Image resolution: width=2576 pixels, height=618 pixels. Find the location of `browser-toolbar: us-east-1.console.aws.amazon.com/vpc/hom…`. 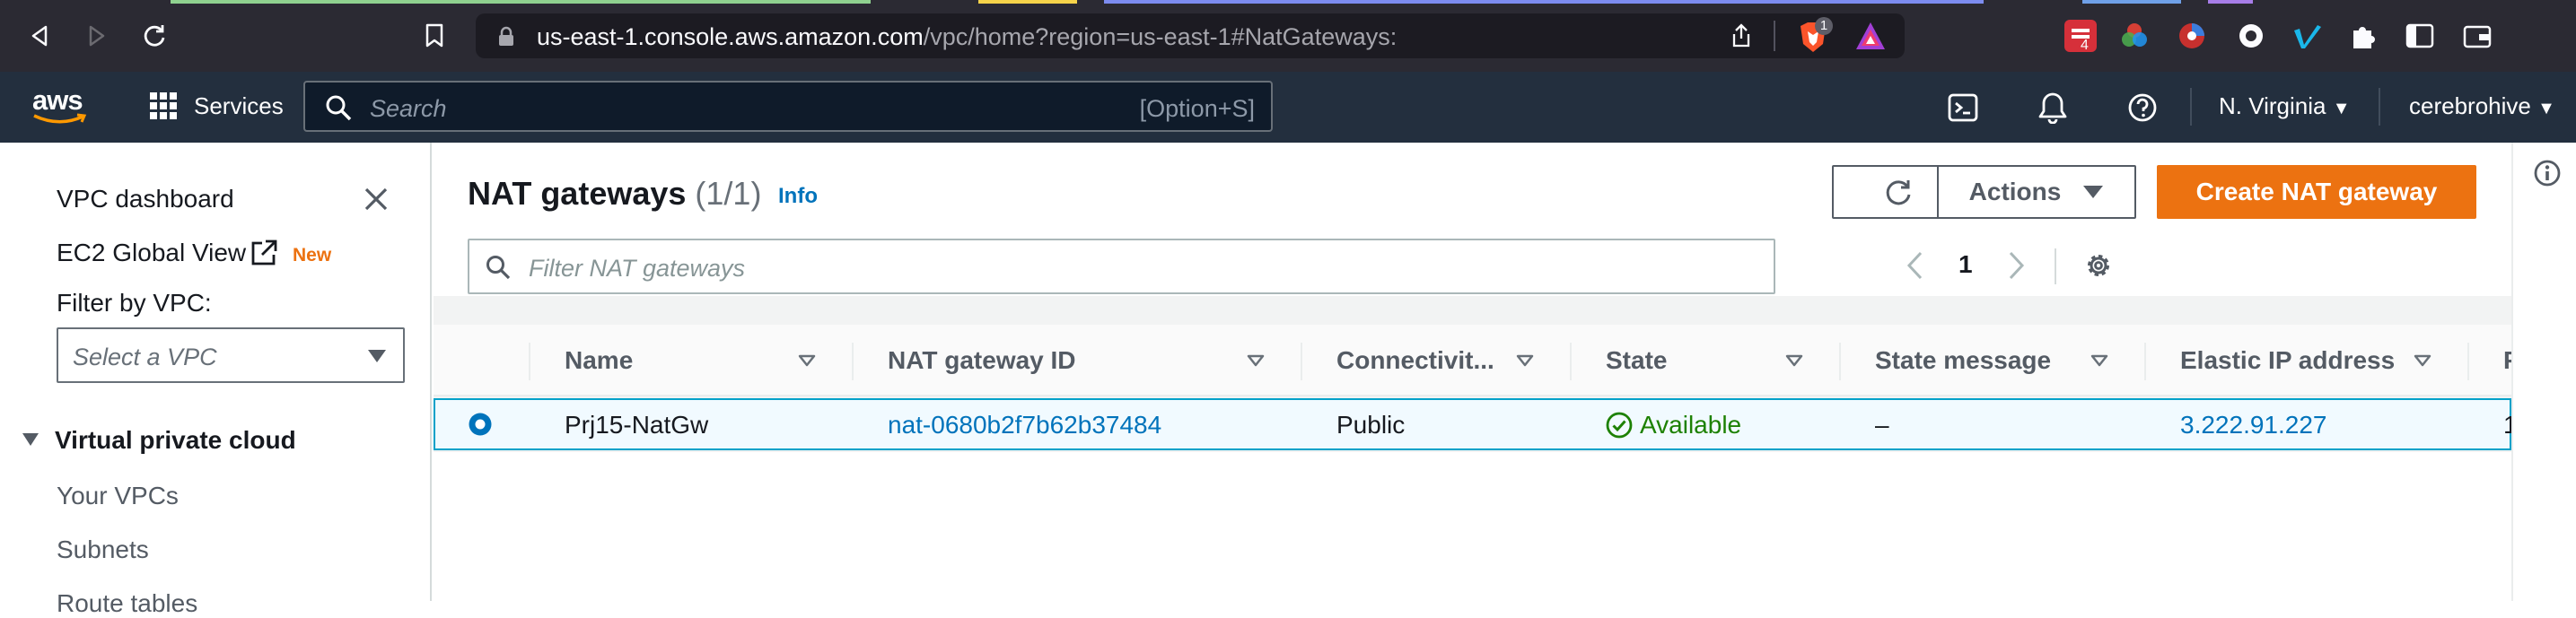

browser-toolbar: us-east-1.console.aws.amazon.com/vpc/hom… is located at coordinates (1288, 36).